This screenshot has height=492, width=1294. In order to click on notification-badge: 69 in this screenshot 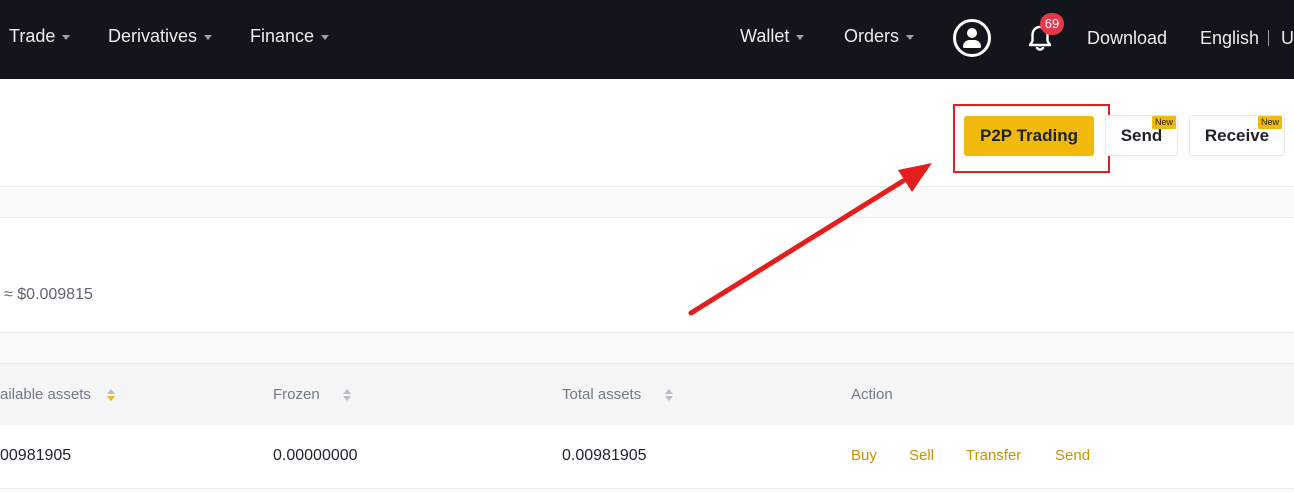, I will do `click(1052, 24)`.